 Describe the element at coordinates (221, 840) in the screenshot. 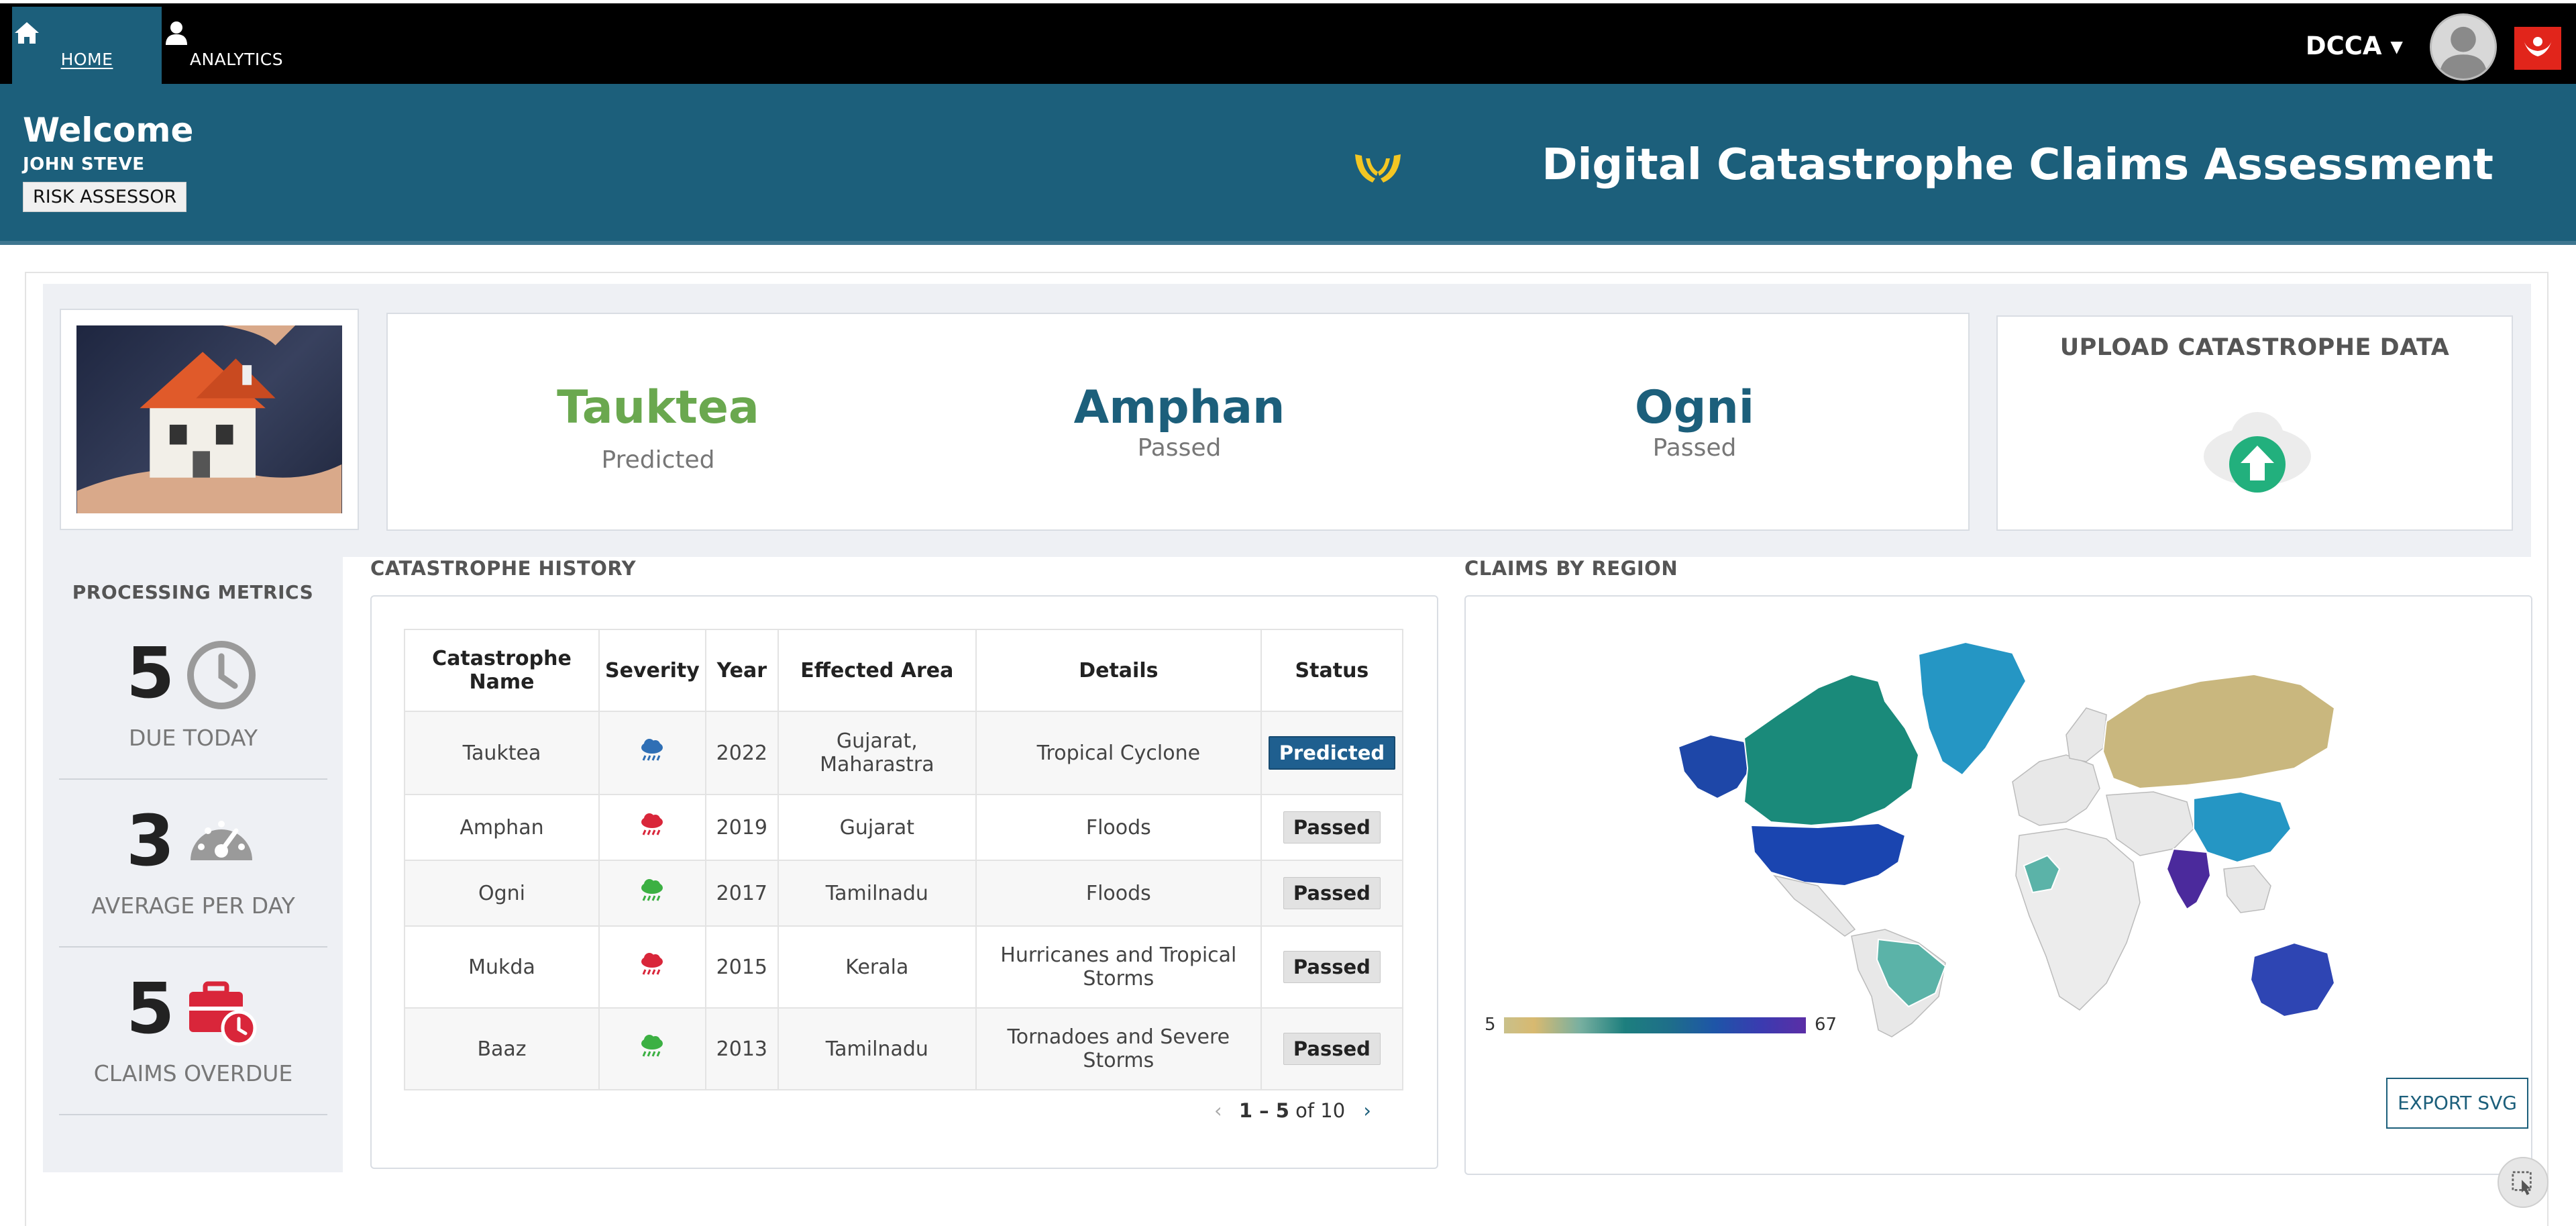

I see `gauge-icon` at that location.